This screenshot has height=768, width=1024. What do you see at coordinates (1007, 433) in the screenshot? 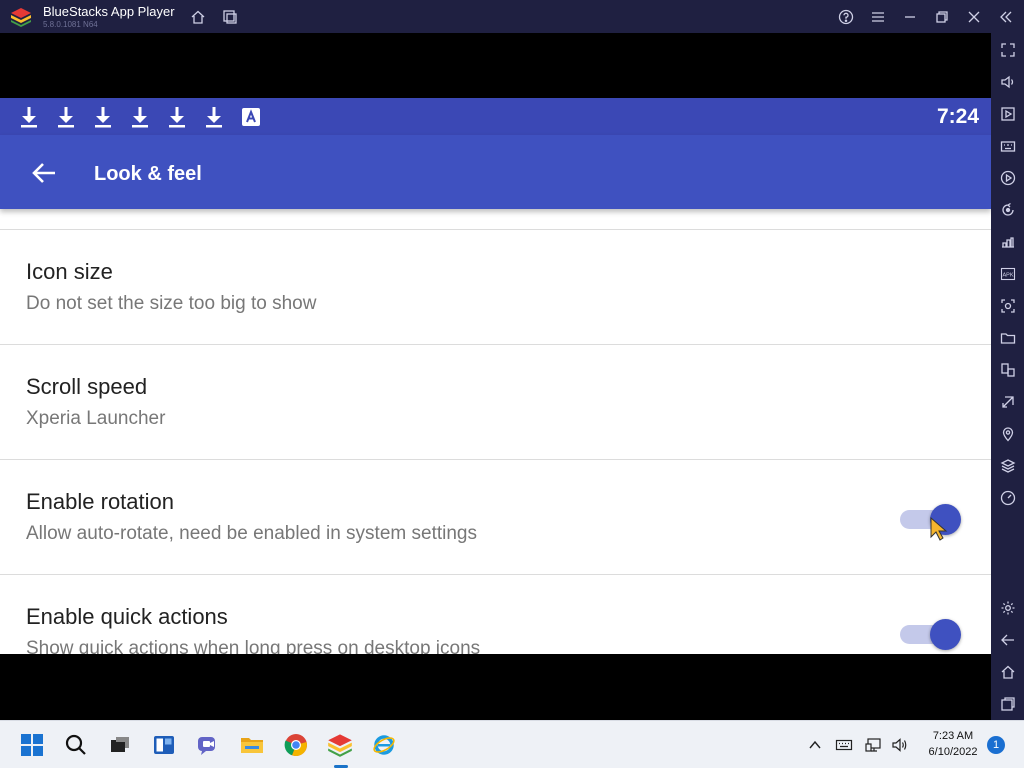
I see `location-icon` at bounding box center [1007, 433].